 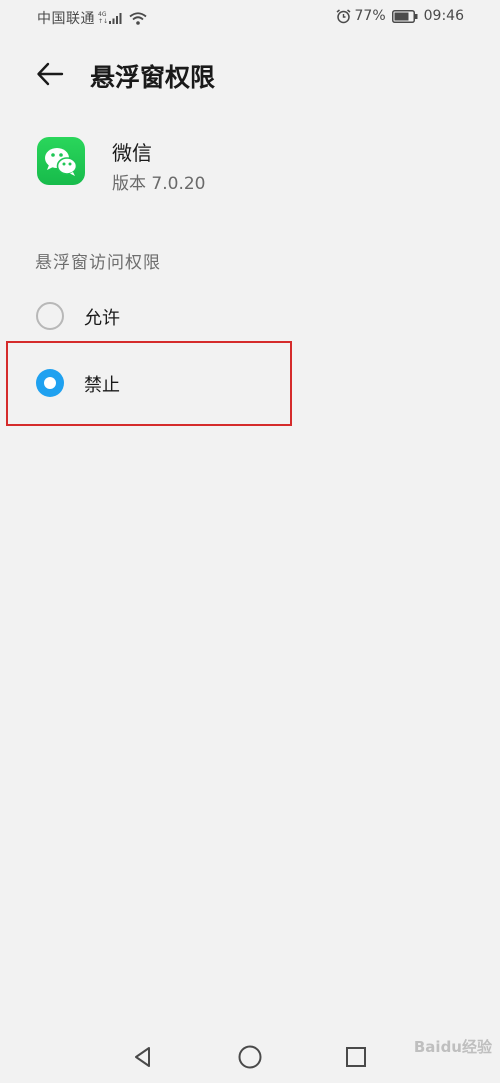 I want to click on header: 悬浮窗权限, so click(x=250, y=74).